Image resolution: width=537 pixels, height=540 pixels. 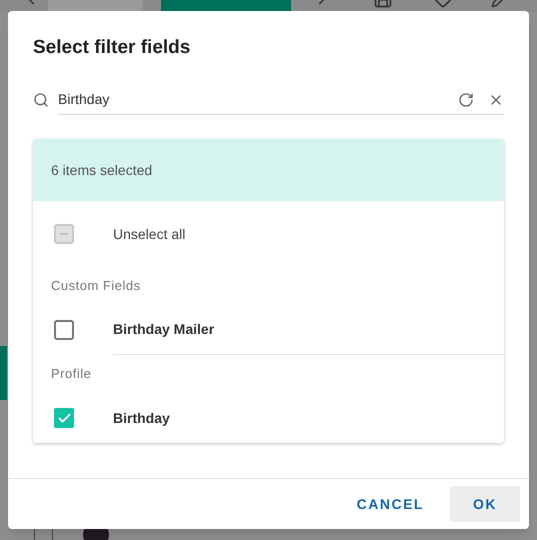 What do you see at coordinates (71, 374) in the screenshot?
I see `group-heading: Profile` at bounding box center [71, 374].